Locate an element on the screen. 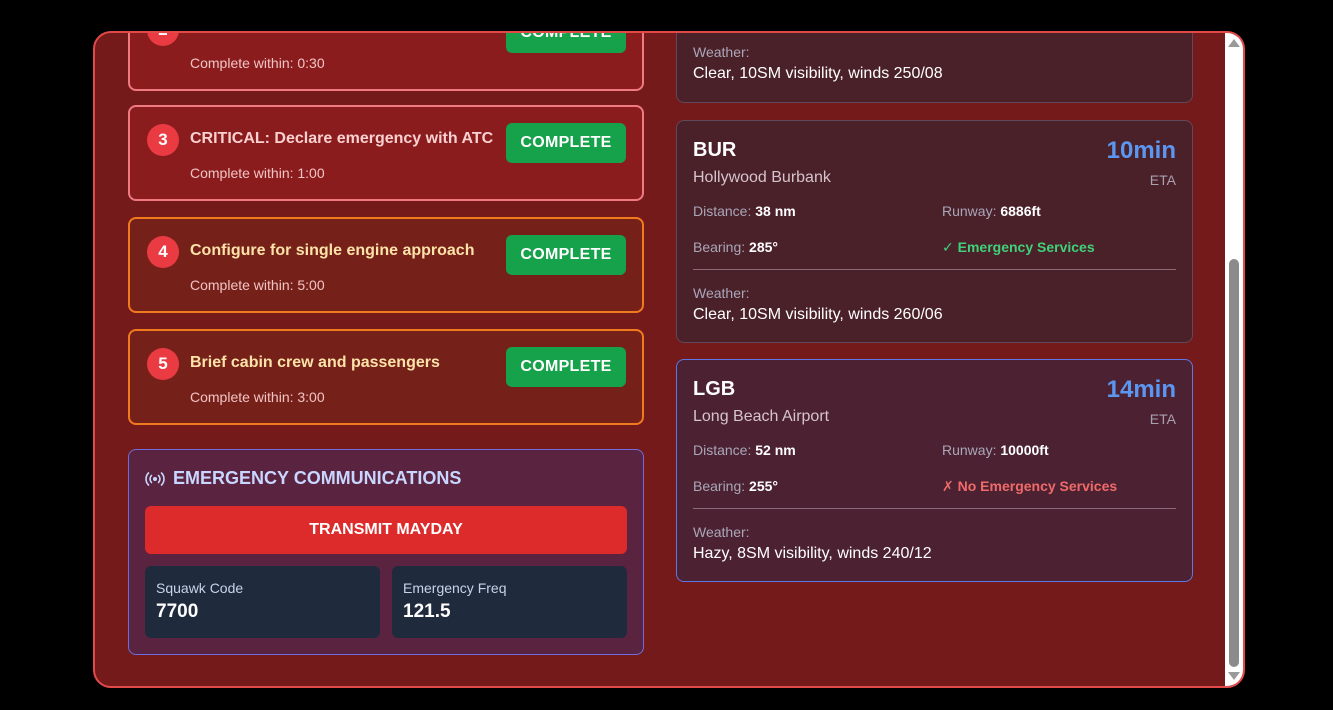 This screenshot has height=710, width=1333. scroll-up-icon is located at coordinates (1234, 43).